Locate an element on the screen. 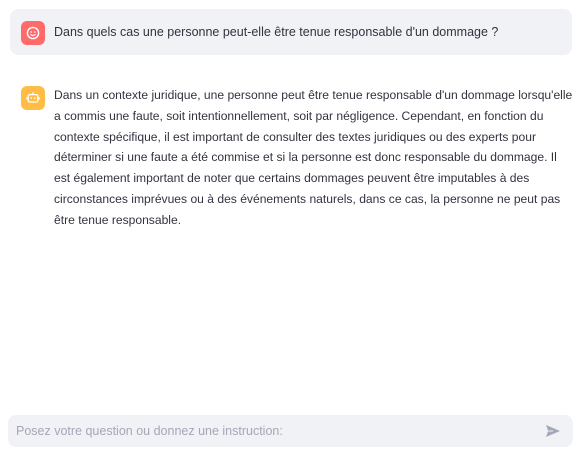 This screenshot has width=585, height=455. chat-input is located at coordinates (268, 431).